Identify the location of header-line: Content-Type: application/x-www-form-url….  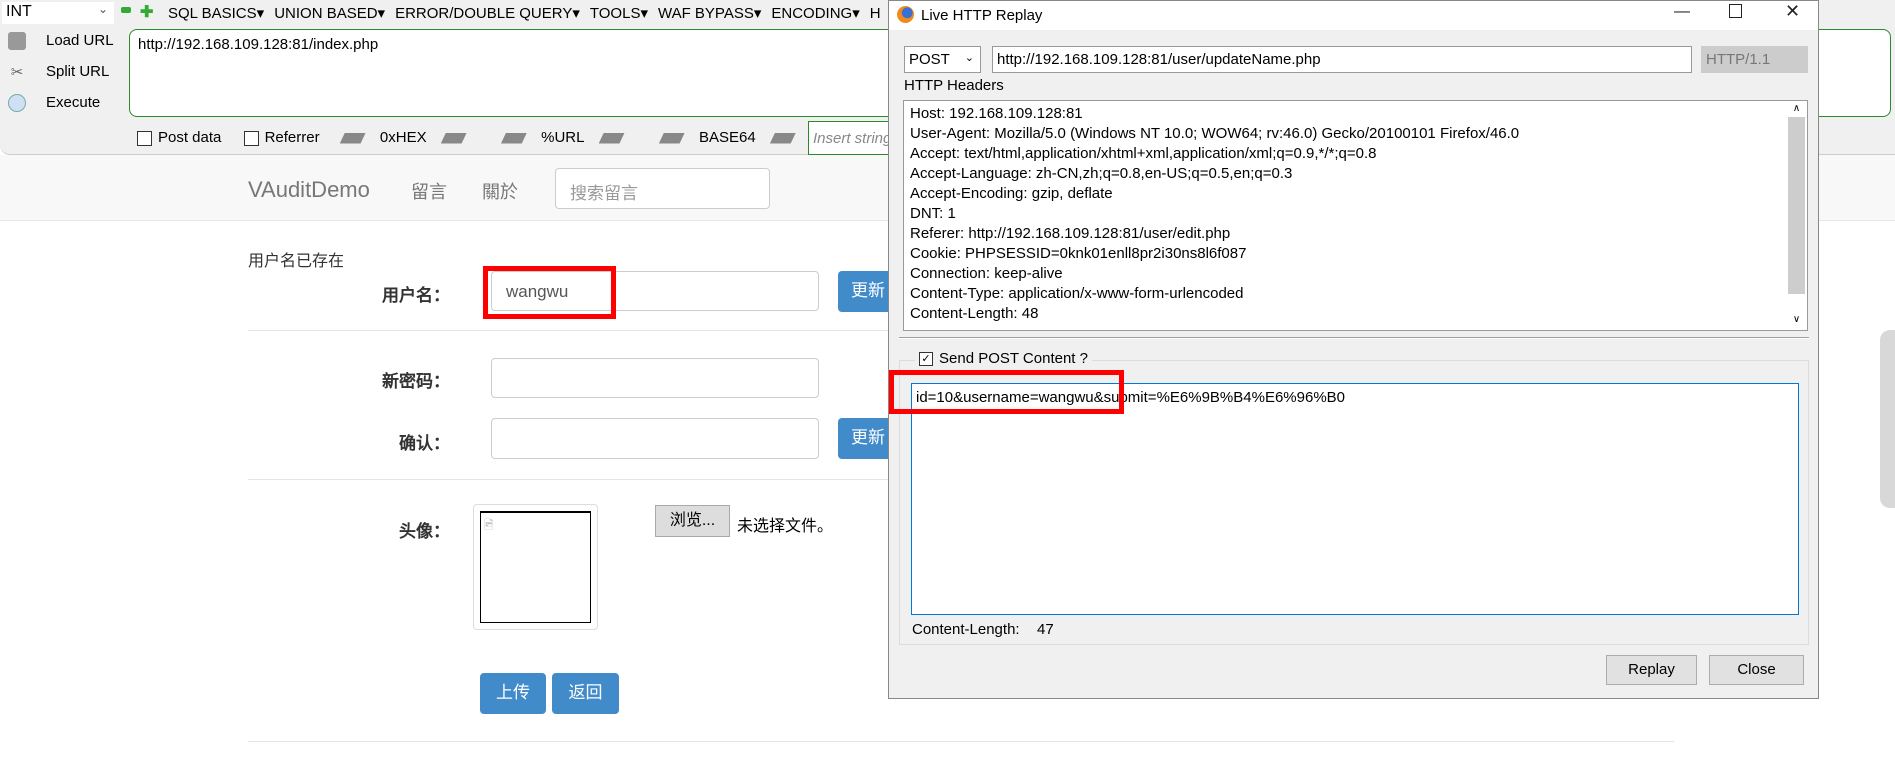
(1077, 293).